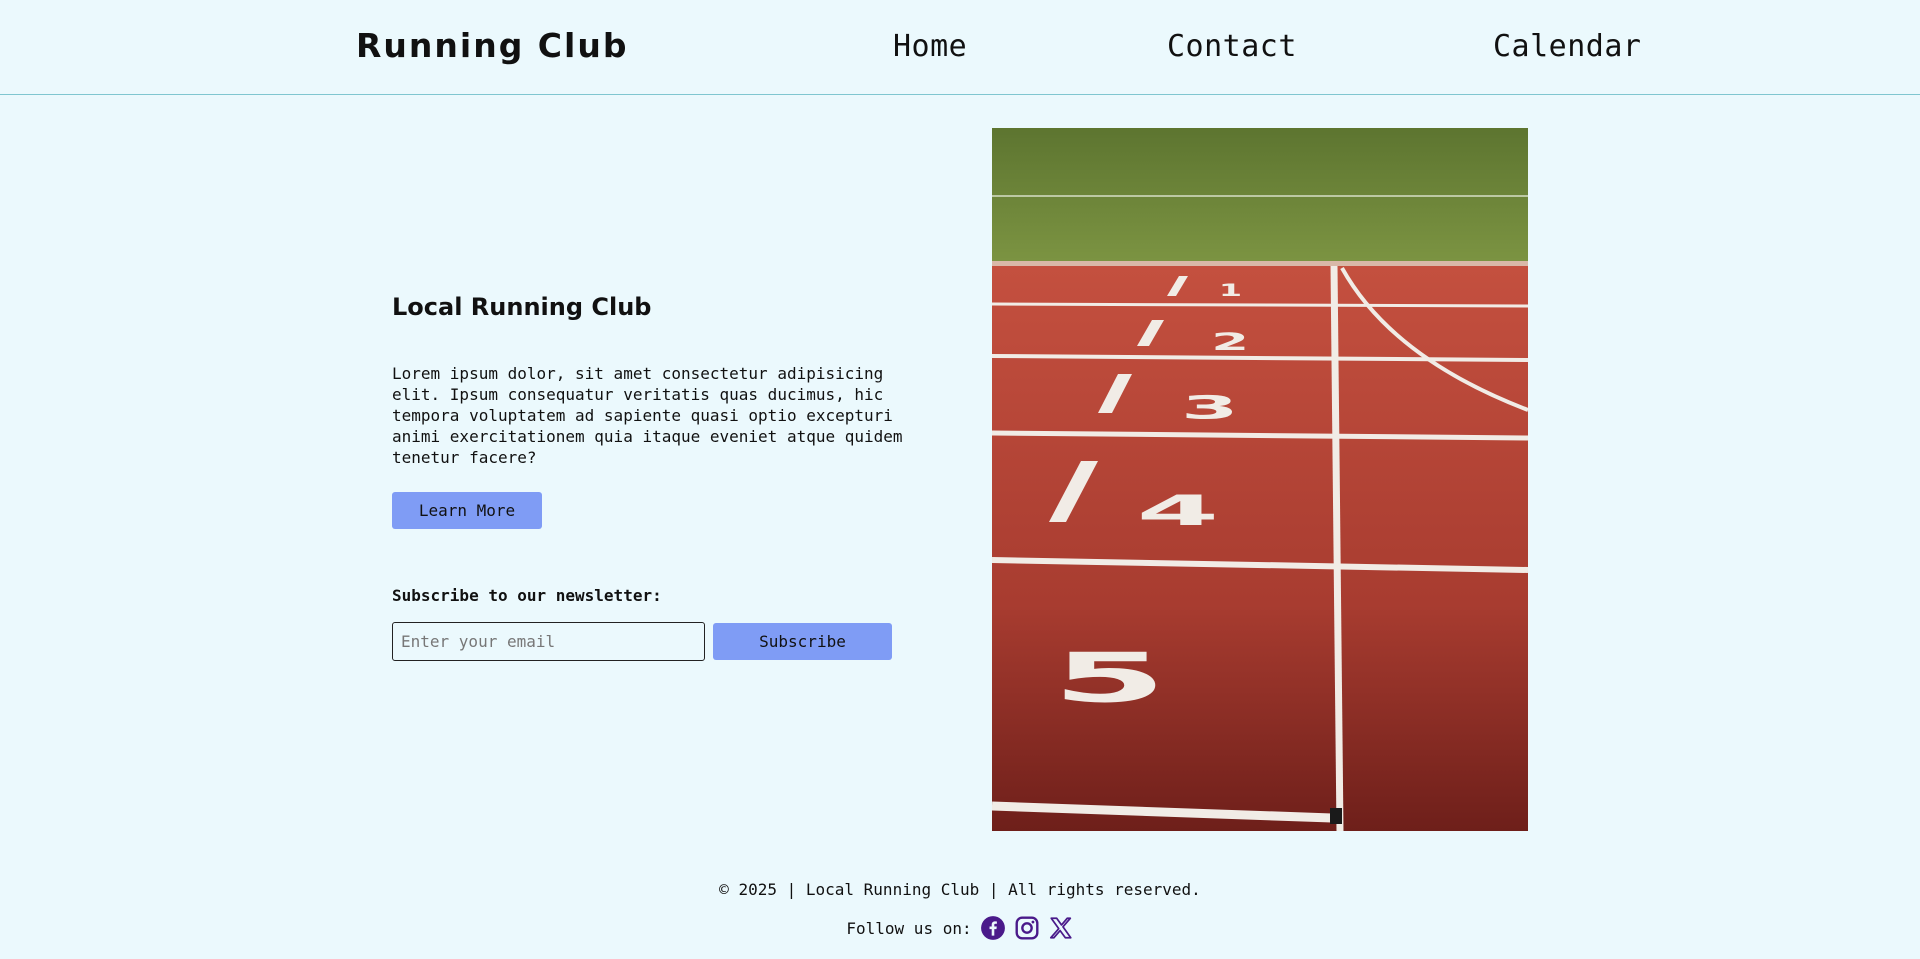 The height and width of the screenshot is (959, 1920). I want to click on learn-more-button: Learn More, so click(467, 510).